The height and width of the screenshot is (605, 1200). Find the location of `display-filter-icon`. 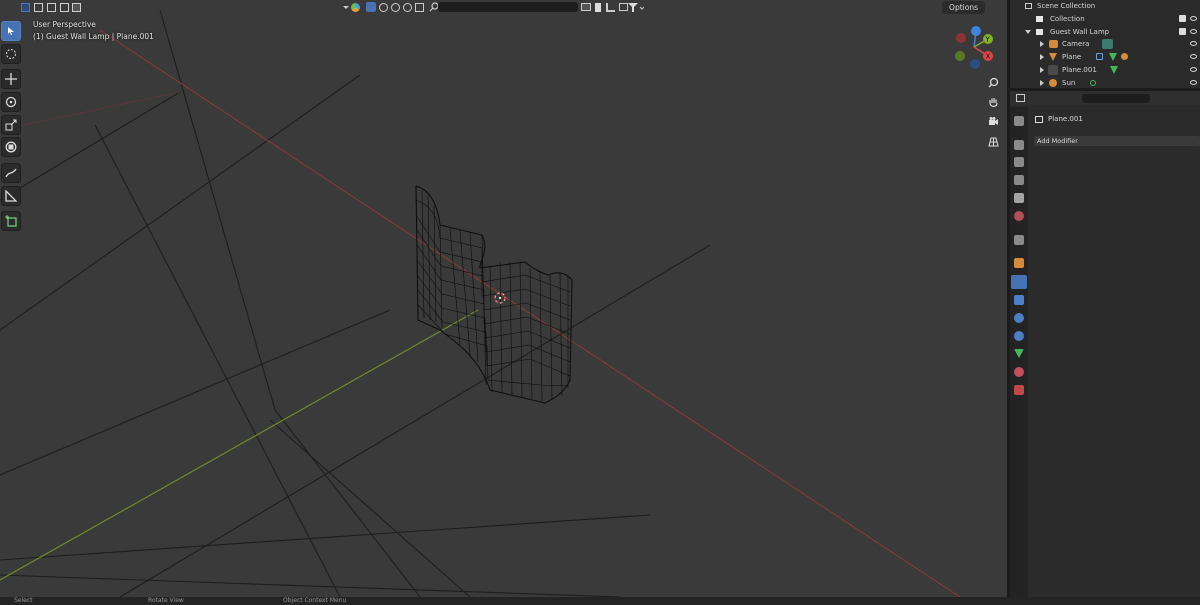

display-filter-icon is located at coordinates (586, 7).